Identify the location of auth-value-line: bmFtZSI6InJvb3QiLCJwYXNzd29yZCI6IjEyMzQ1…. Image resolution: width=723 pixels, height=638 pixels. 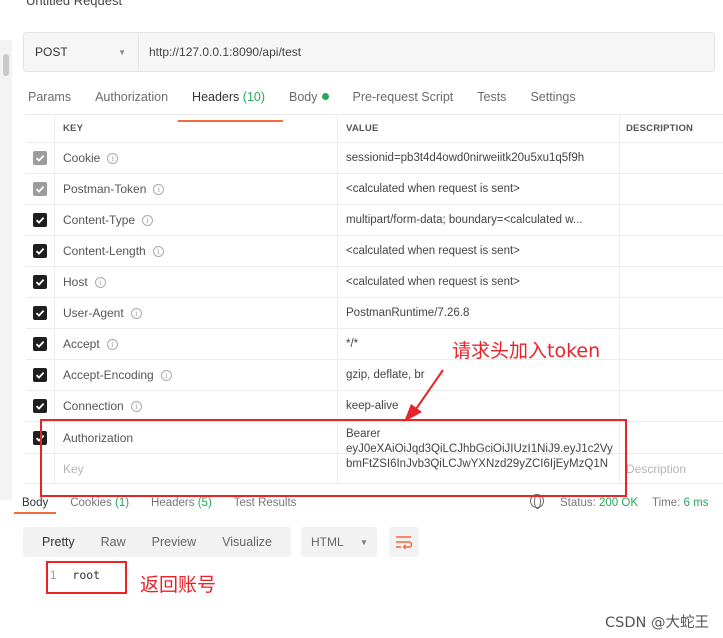
(477, 464).